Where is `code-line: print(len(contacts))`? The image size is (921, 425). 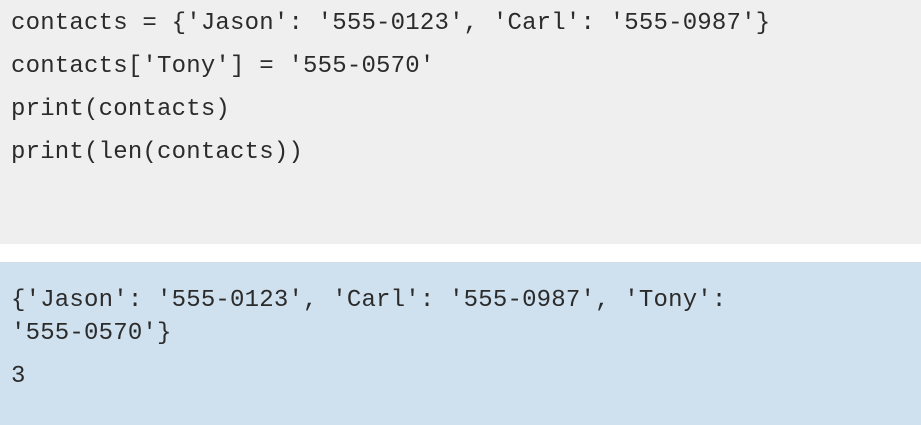 code-line: print(len(contacts)) is located at coordinates (157, 152).